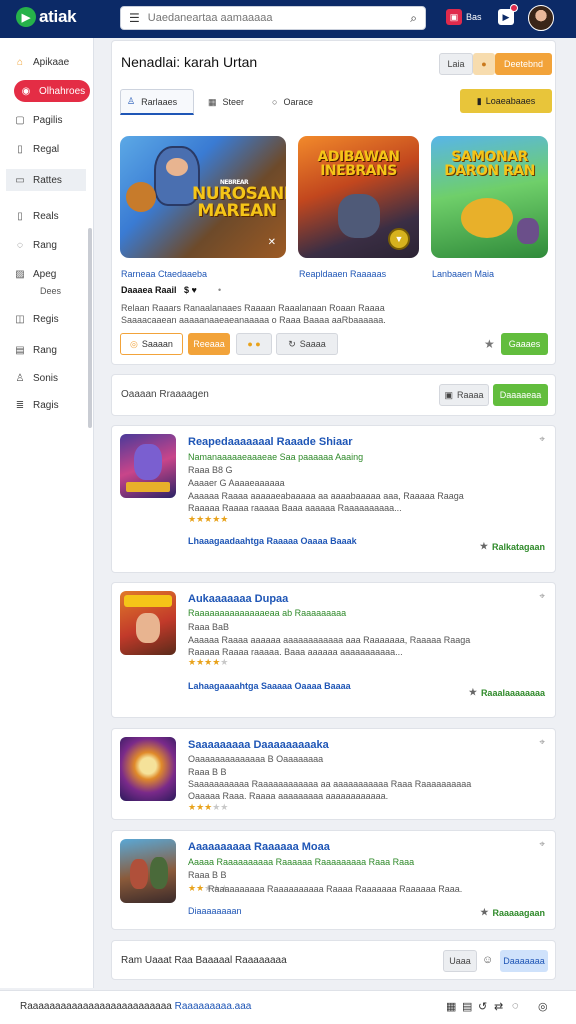 Image resolution: width=576 pixels, height=1024 pixels. Describe the element at coordinates (164, 274) in the screenshot. I see `game-name-1: Rarneaa Ctaedaaeba` at that location.